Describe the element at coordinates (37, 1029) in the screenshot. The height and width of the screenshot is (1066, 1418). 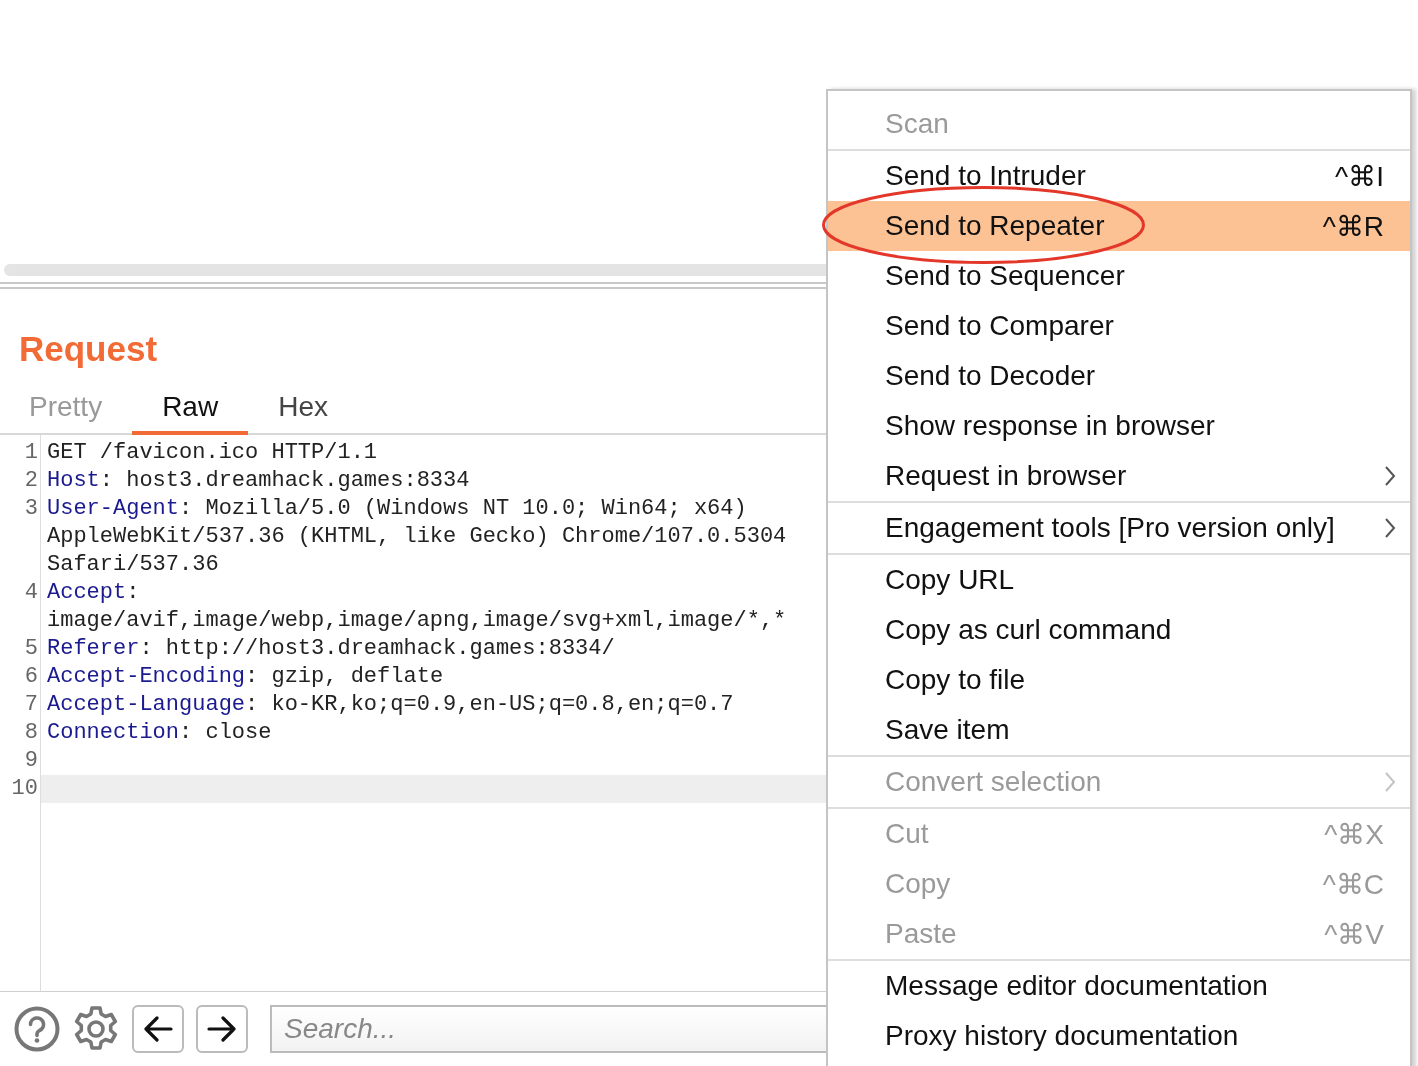
I see `help-icon` at that location.